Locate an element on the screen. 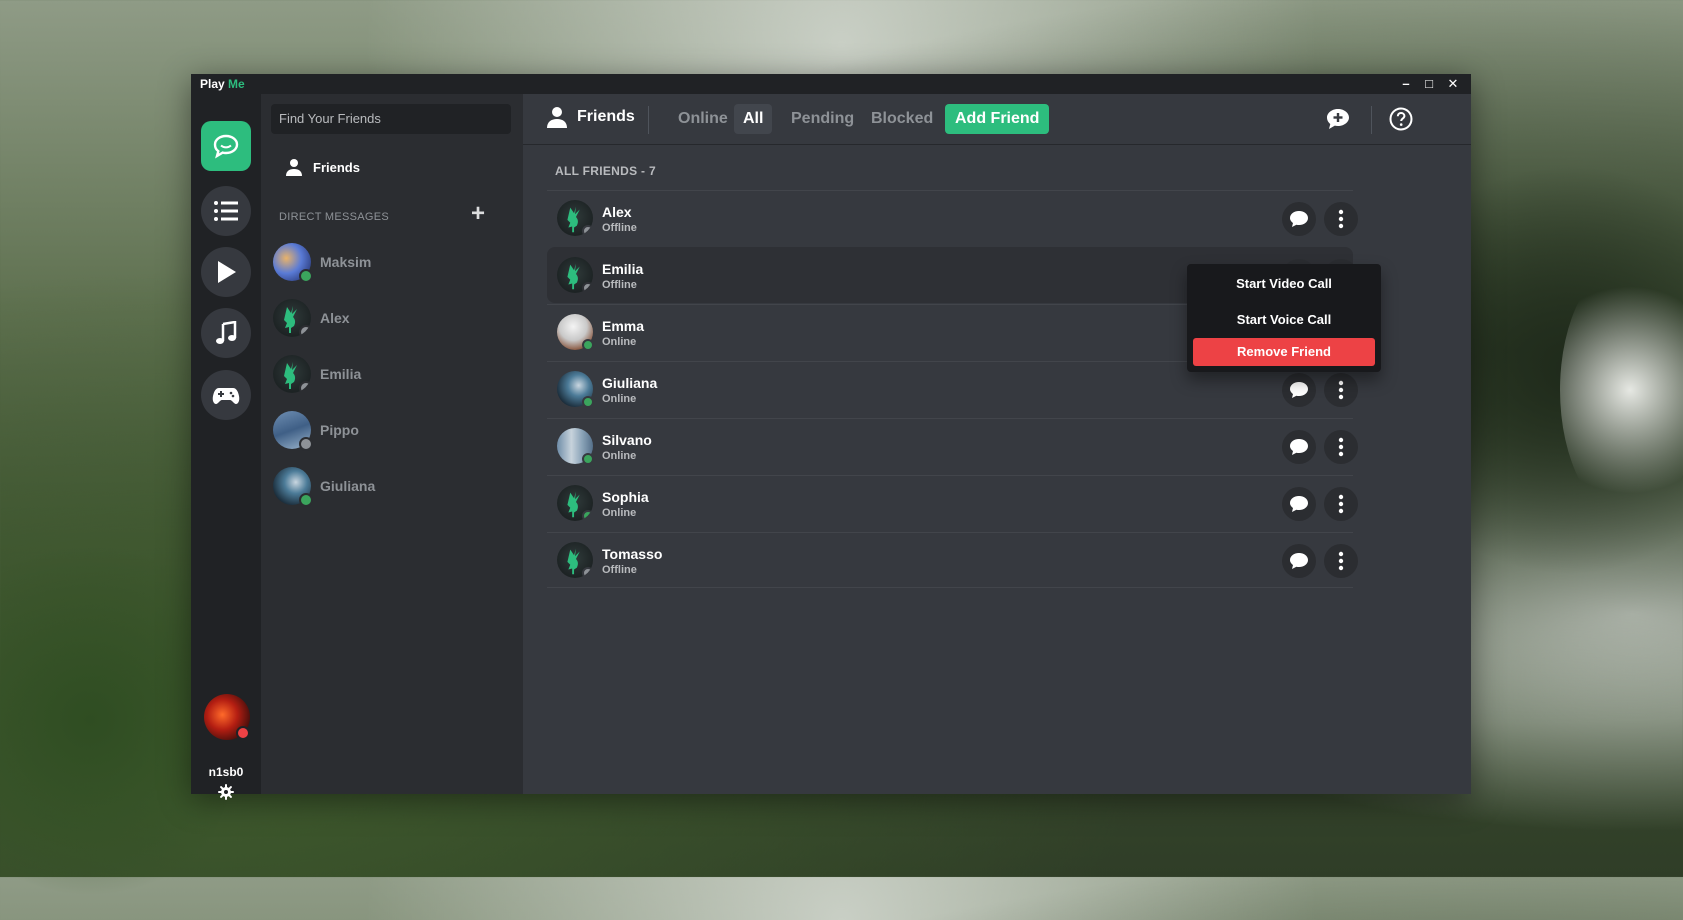  dm-item-pippo: Pippo is located at coordinates (393, 430).